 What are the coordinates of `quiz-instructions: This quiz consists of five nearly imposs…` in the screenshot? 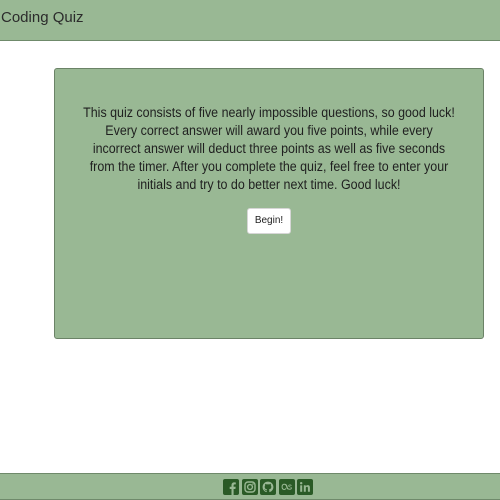 It's located at (269, 148).